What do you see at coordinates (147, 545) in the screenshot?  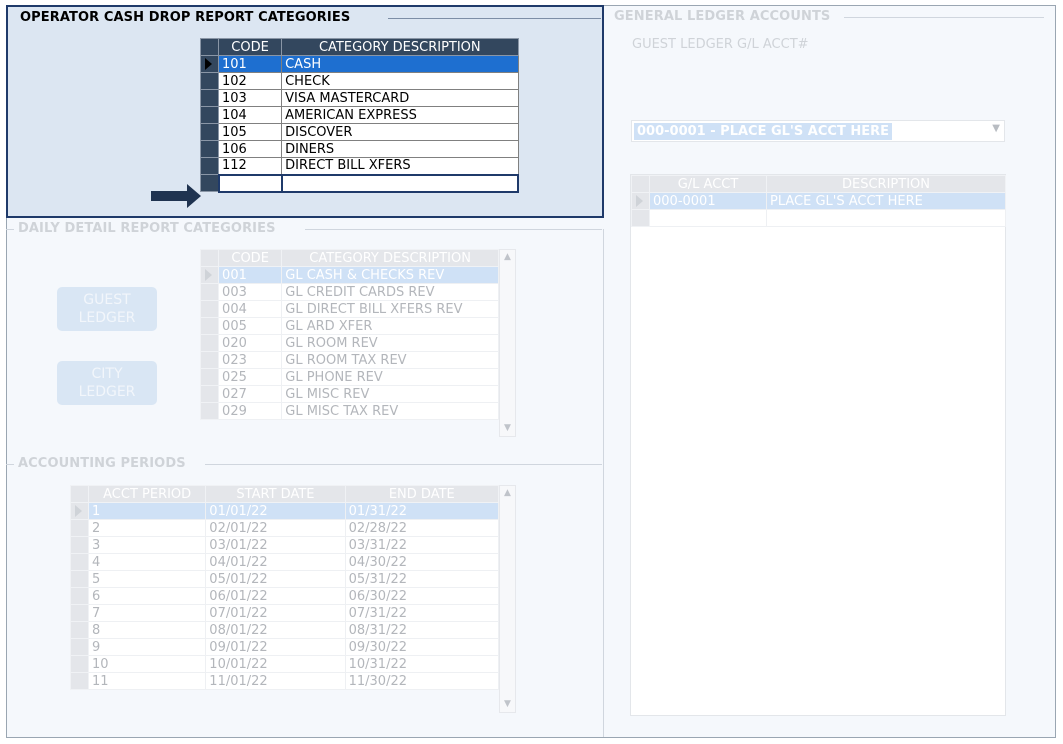 I see `period-cell: 3` at bounding box center [147, 545].